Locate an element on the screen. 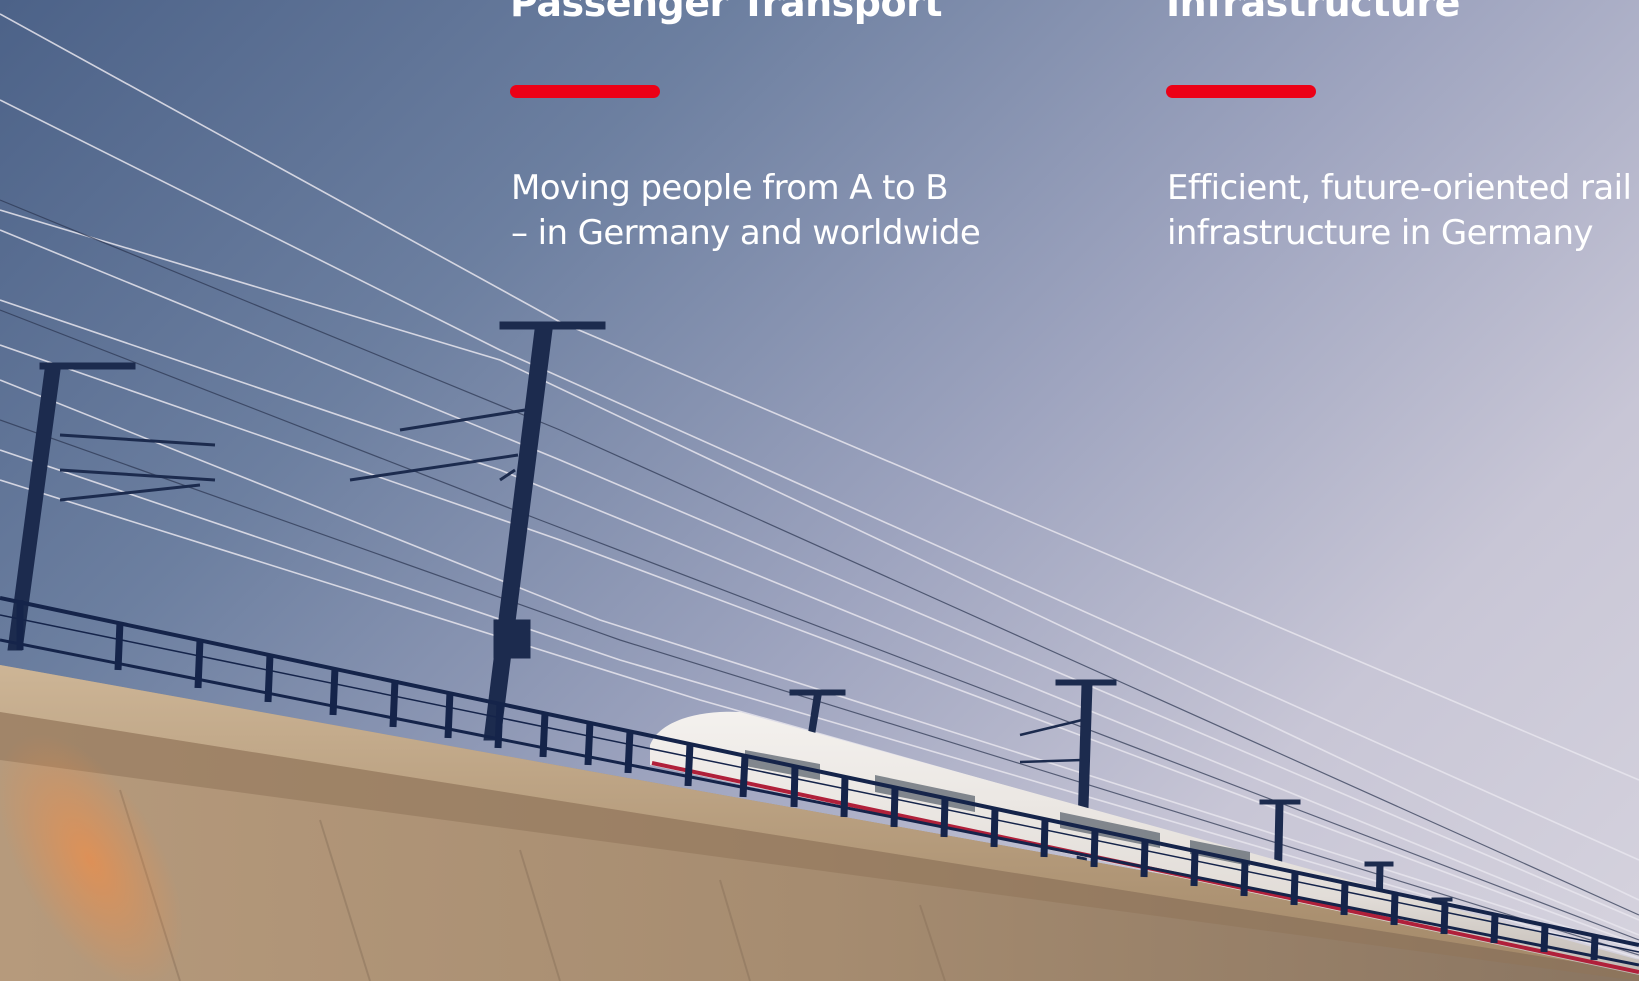 Image resolution: width=1639 pixels, height=981 pixels. infrastructure-accent-bar is located at coordinates (1241, 91).